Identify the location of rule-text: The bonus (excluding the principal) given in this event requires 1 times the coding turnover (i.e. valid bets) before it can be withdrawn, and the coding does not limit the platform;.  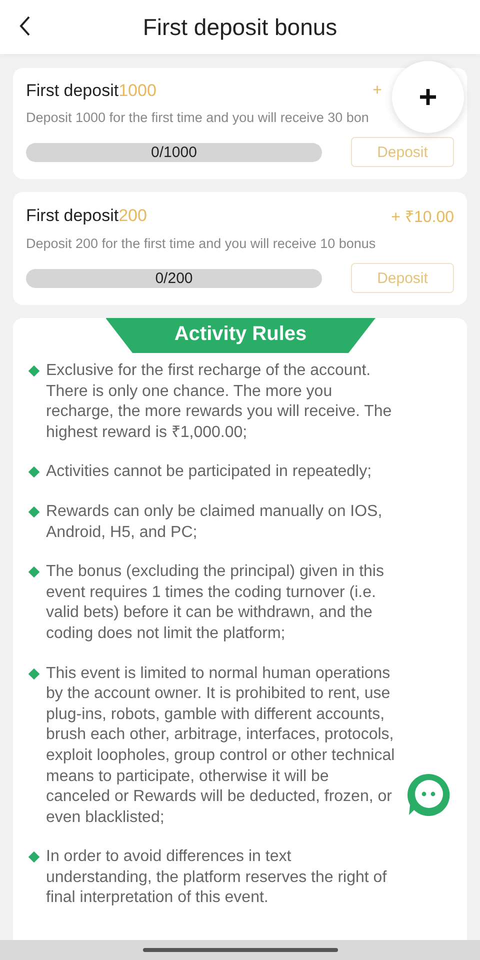
(215, 603).